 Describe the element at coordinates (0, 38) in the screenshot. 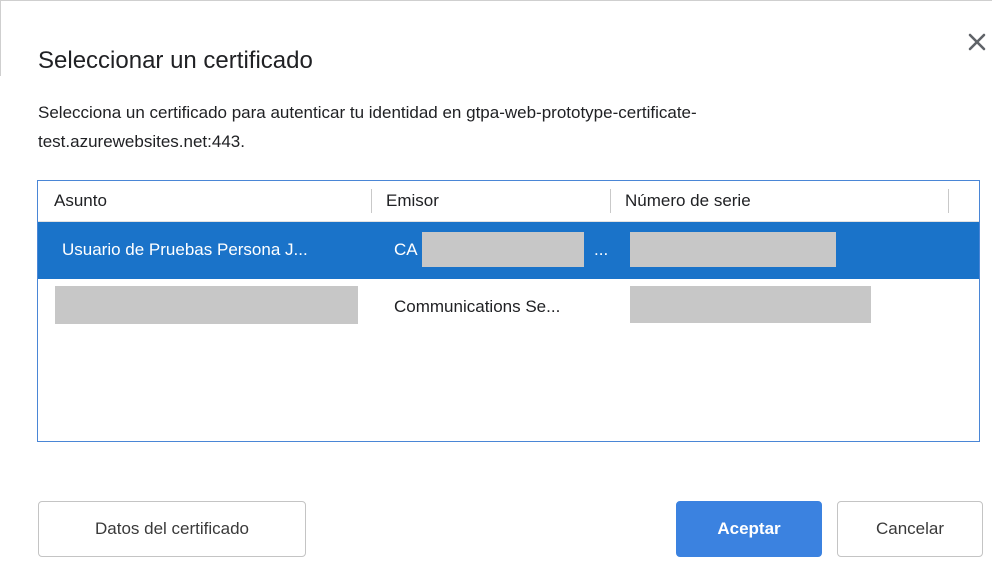

I see `dialog-left-border` at that location.